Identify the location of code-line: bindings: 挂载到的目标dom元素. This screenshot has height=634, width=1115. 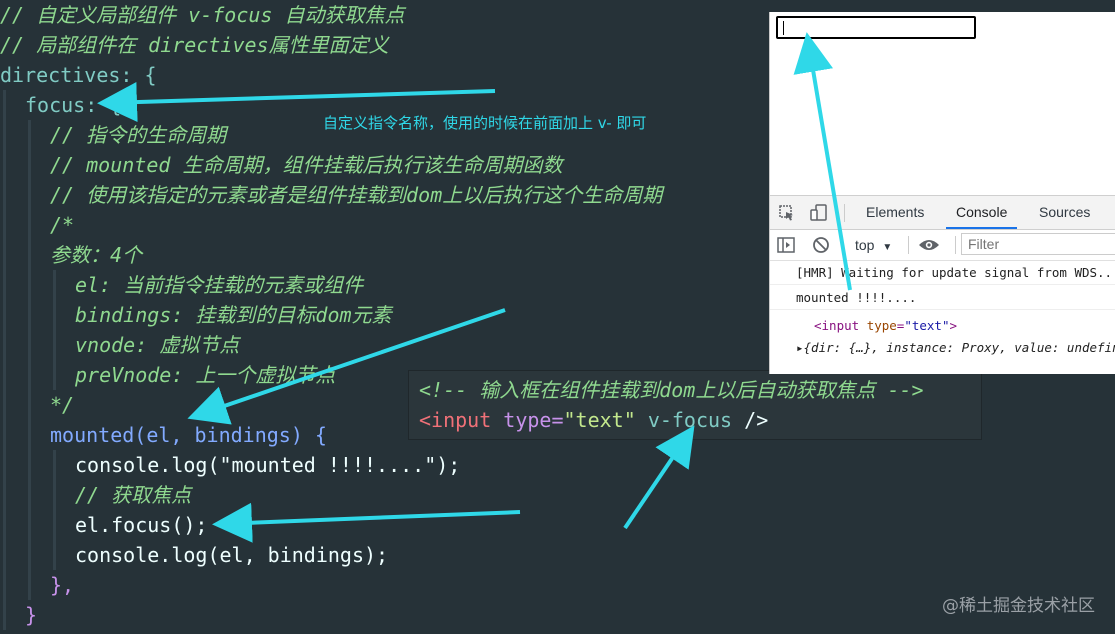
(233, 315).